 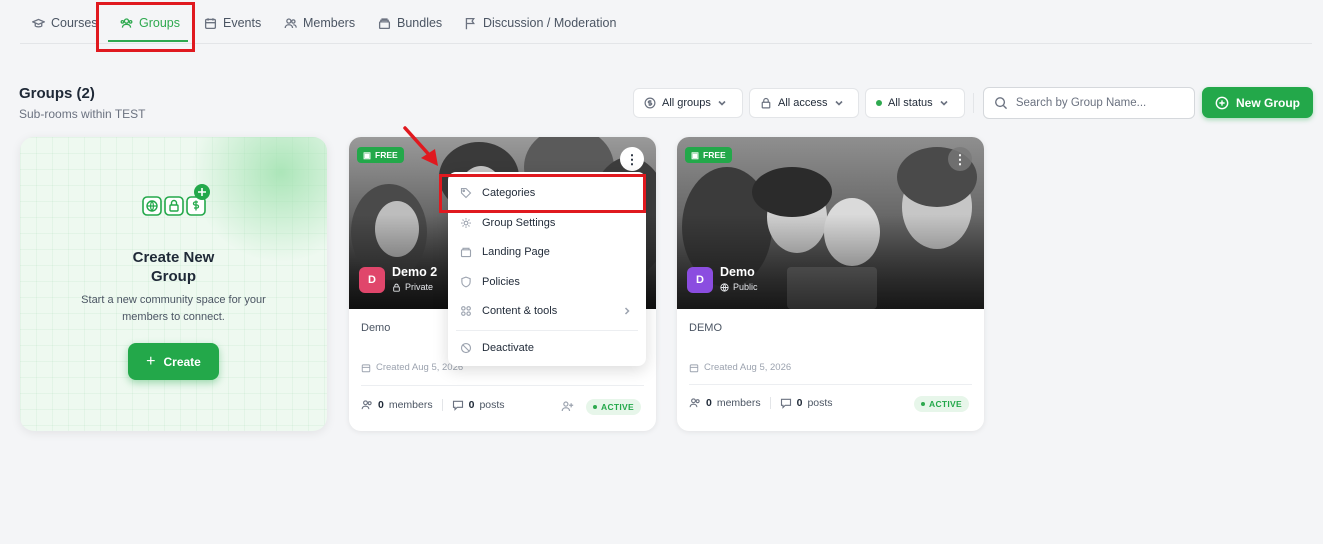 I want to click on toolbar-divider, so click(x=973, y=103).